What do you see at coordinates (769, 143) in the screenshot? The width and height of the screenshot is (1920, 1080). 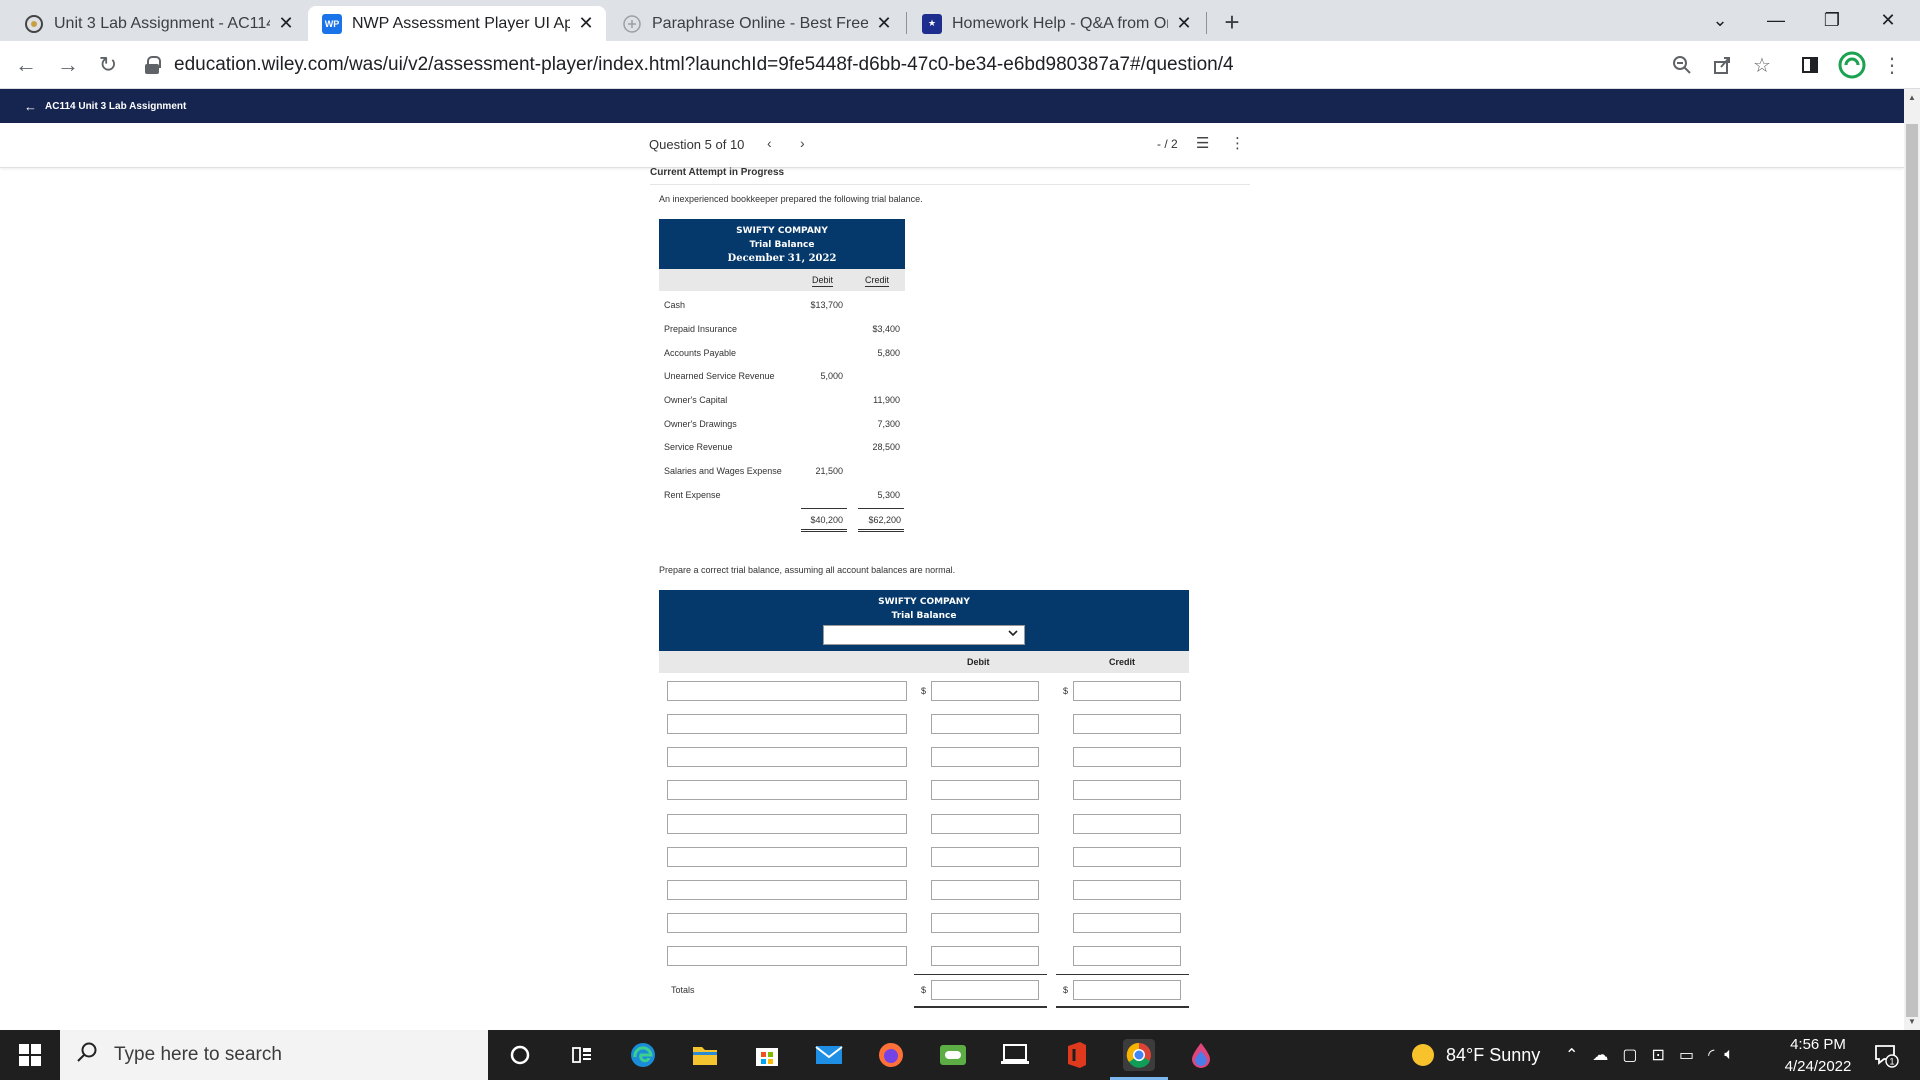 I see `previous-question-icon: ‹` at bounding box center [769, 143].